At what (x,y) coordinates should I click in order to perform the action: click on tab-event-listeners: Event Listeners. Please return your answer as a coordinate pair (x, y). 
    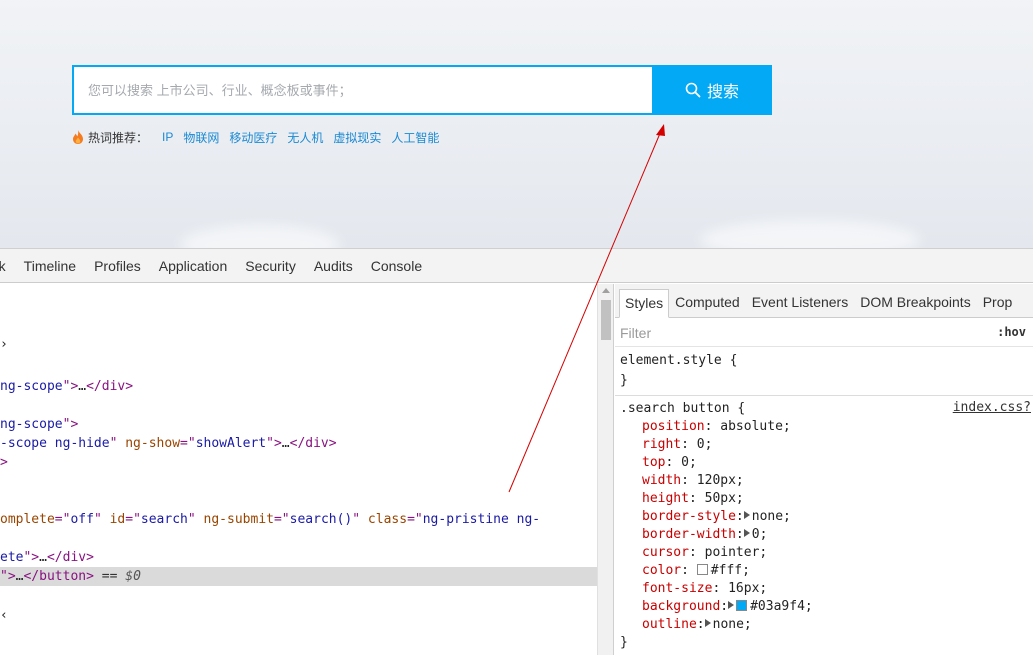
    Looking at the image, I should click on (800, 305).